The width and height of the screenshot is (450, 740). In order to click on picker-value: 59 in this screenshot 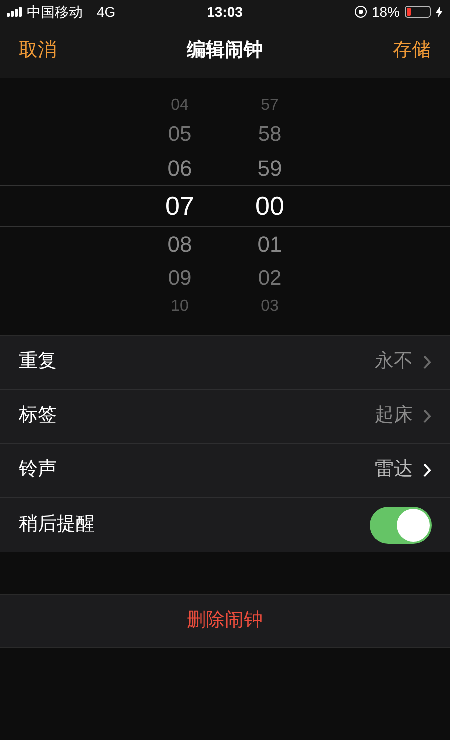, I will do `click(270, 168)`.